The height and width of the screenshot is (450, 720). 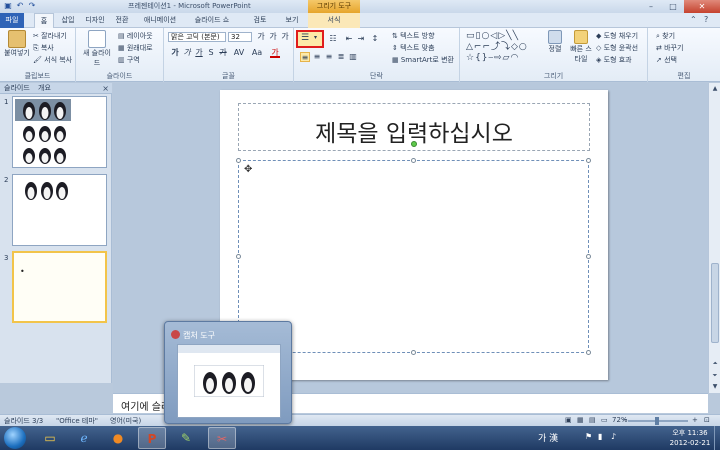 I want to click on start-button, so click(x=15, y=438).